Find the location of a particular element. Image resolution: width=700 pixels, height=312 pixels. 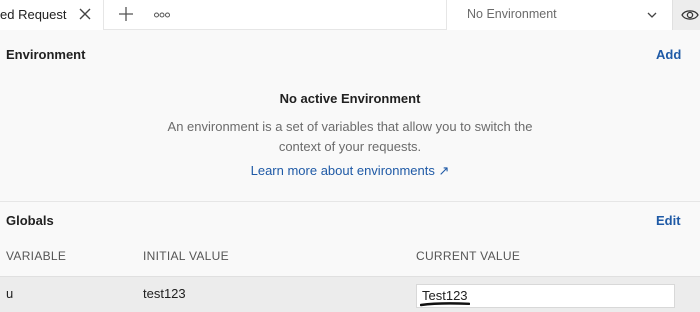

environment-selector-value: No Environment is located at coordinates (512, 14).